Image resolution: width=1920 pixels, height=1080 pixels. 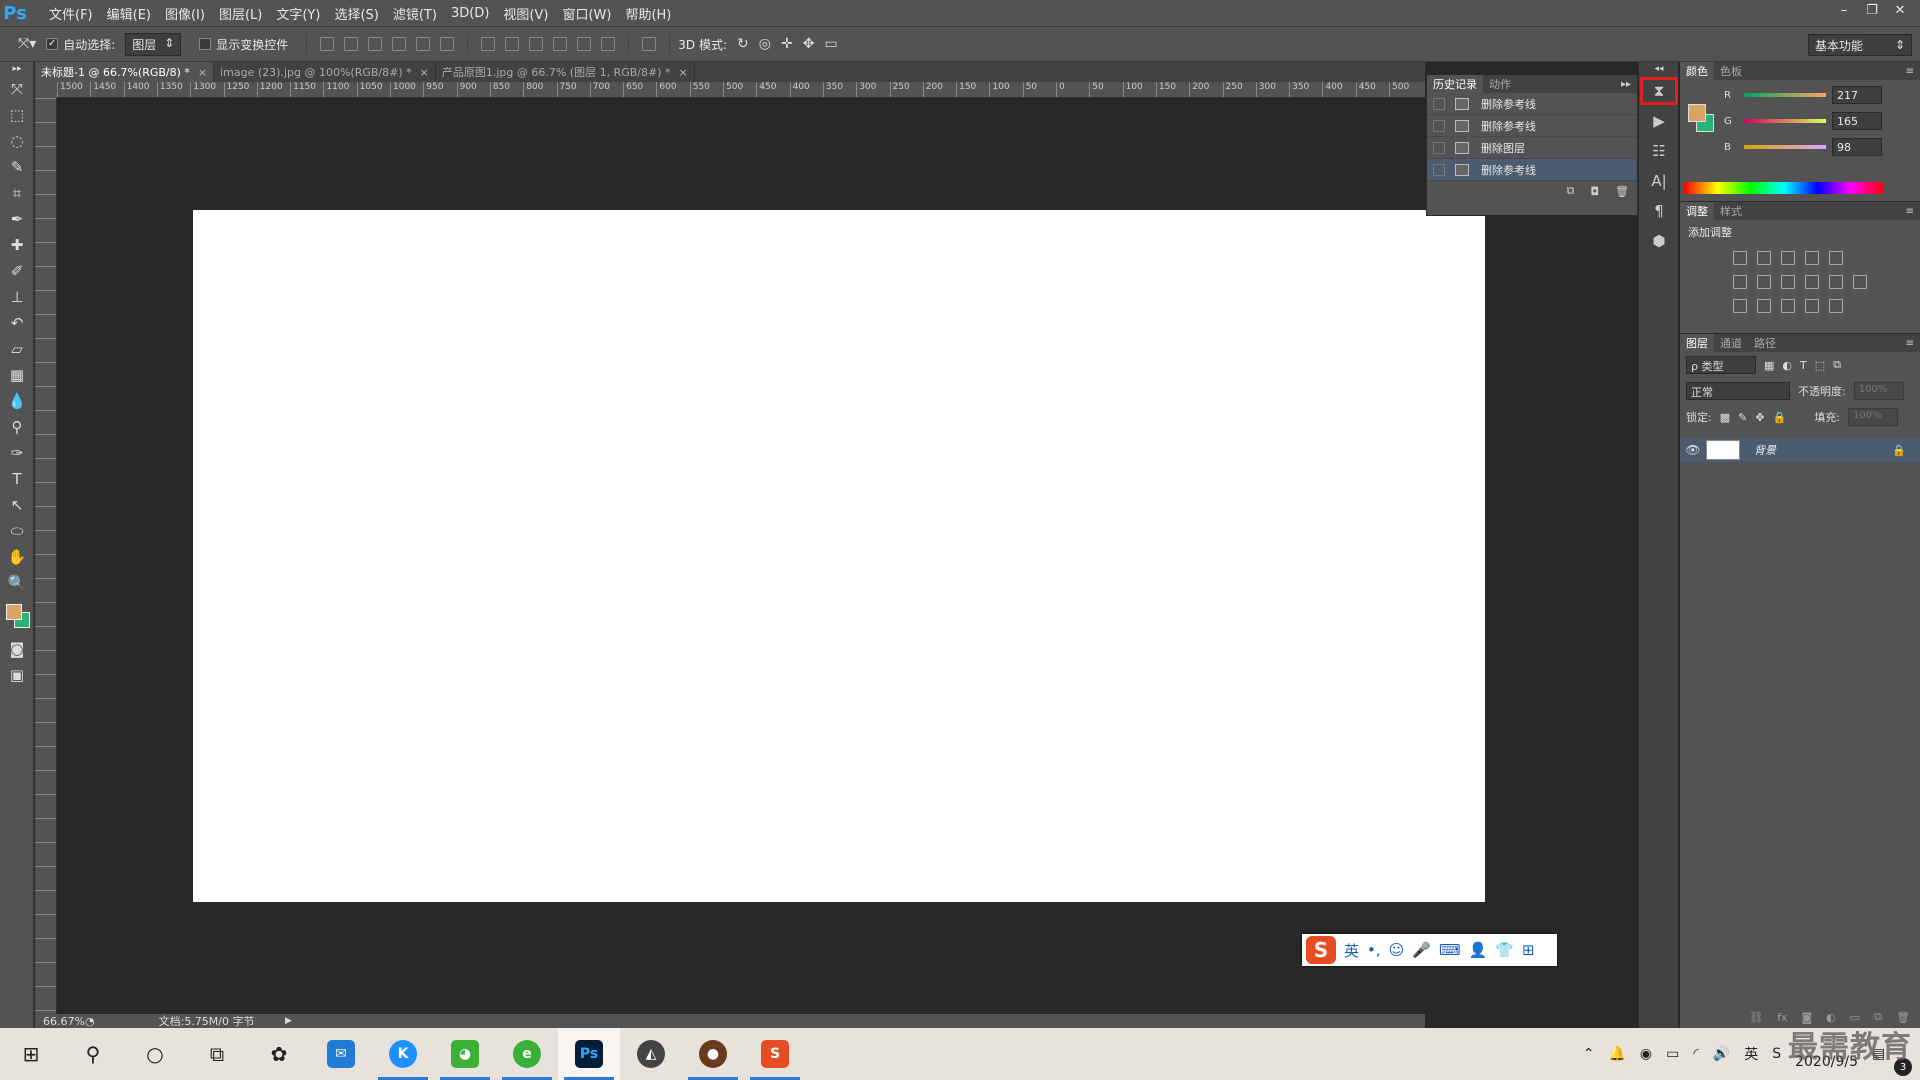 What do you see at coordinates (1589, 1054) in the screenshot?
I see `tray-expand-icon: ⌃` at bounding box center [1589, 1054].